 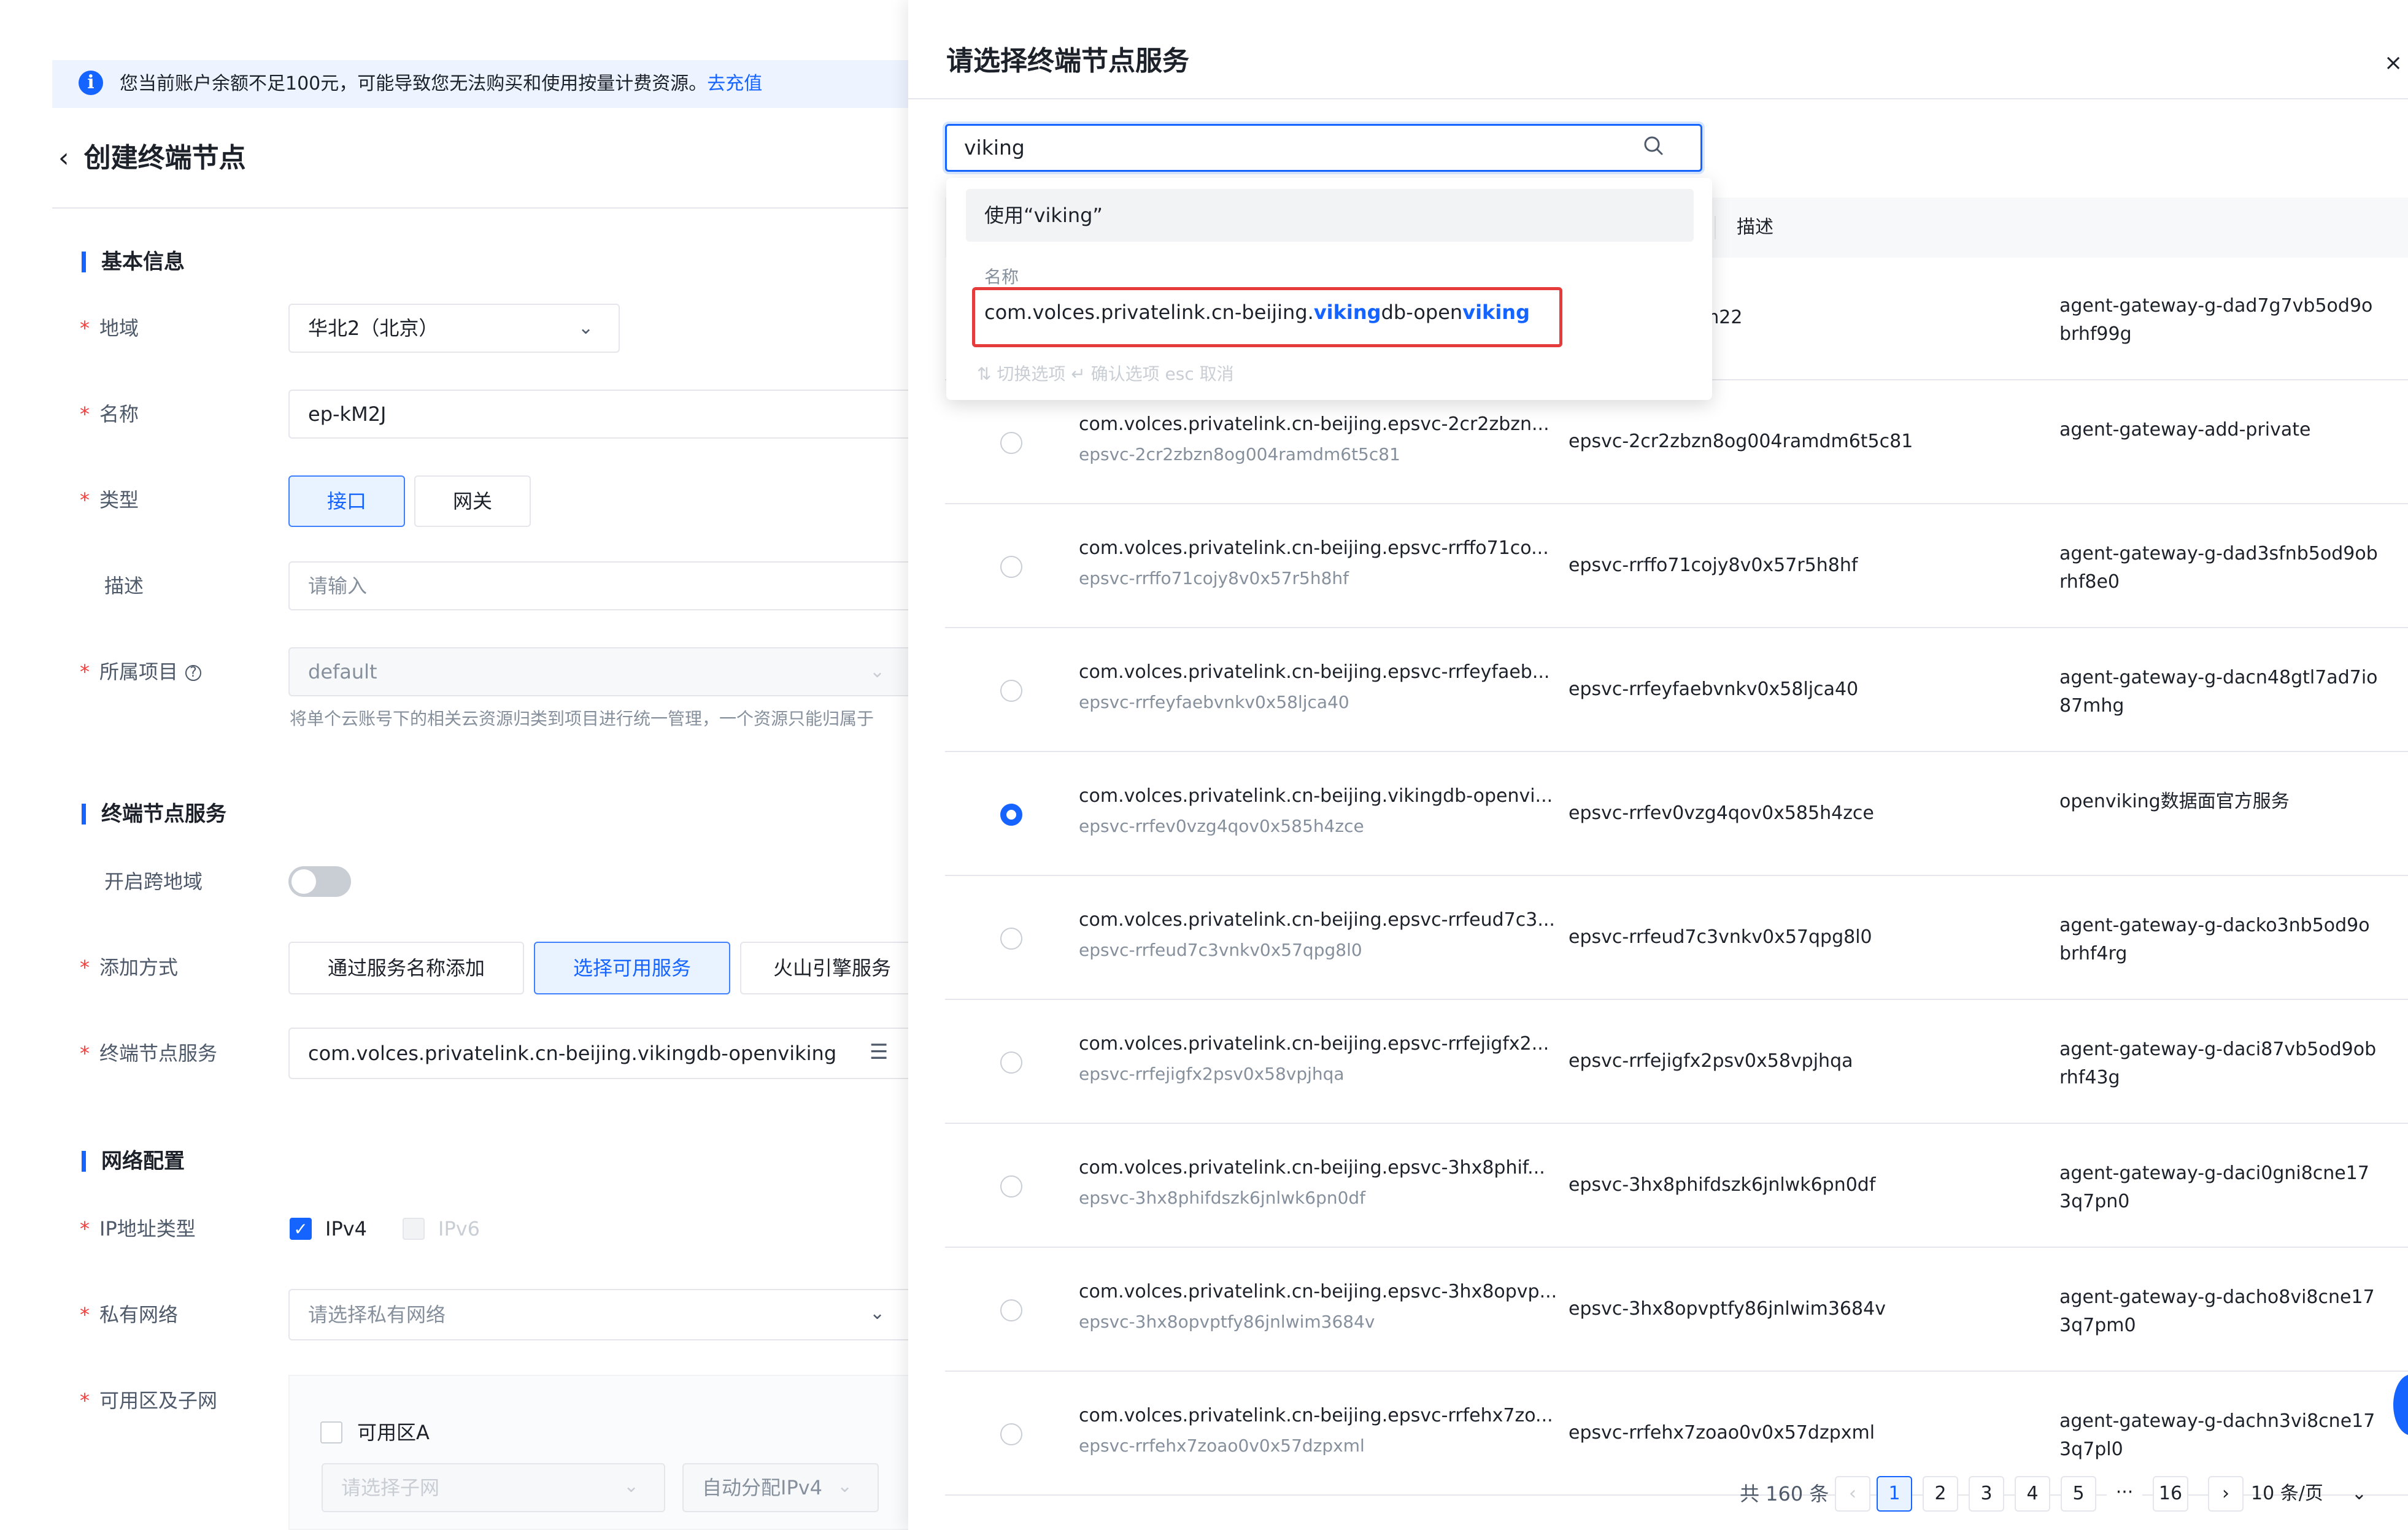 I want to click on ipv4-checkbox: ✓, so click(x=301, y=1229).